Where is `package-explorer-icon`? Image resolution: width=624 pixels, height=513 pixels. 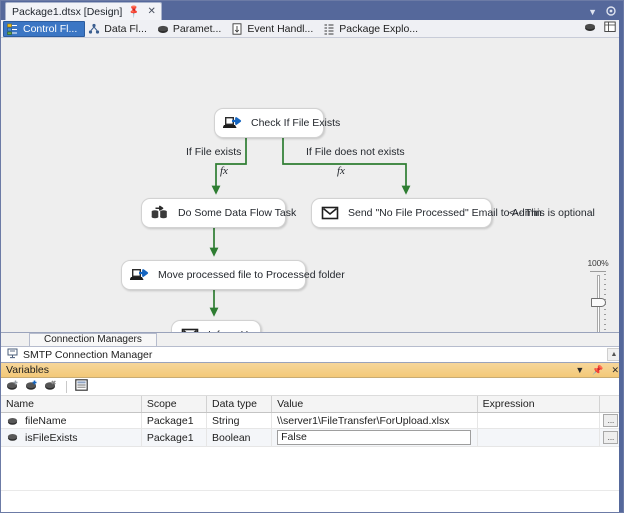 package-explorer-icon is located at coordinates (329, 29).